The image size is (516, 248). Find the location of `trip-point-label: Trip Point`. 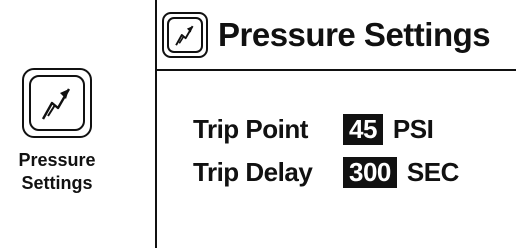

trip-point-label: Trip Point is located at coordinates (250, 128).